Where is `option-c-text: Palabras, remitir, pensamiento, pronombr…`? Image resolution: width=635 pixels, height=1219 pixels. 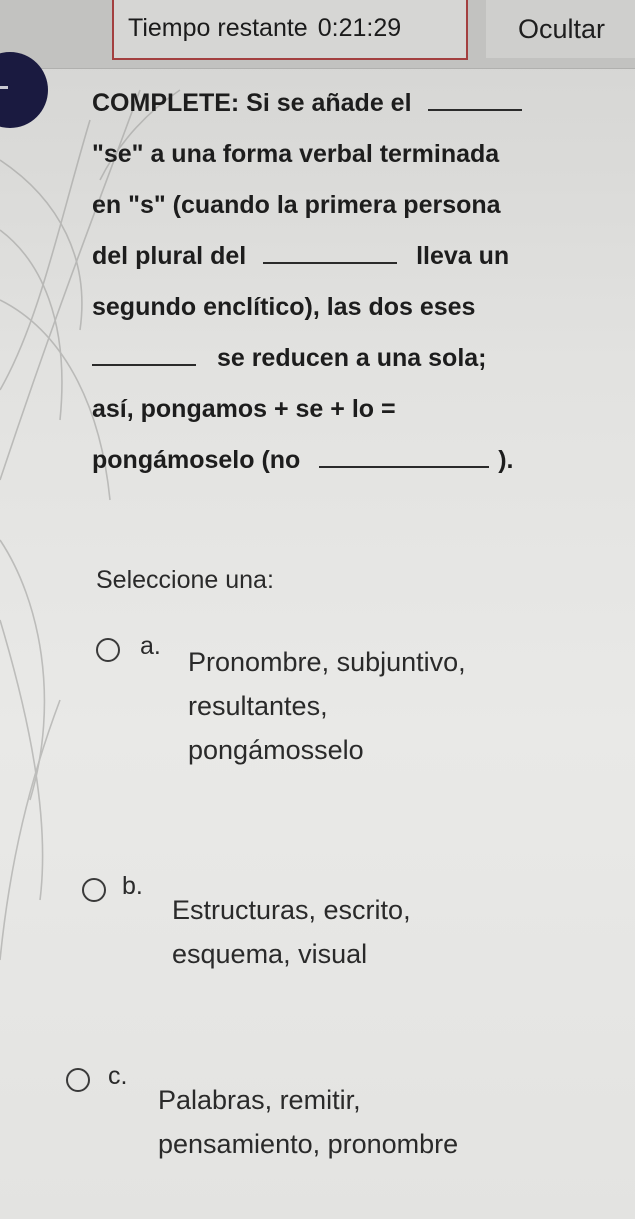 option-c-text: Palabras, remitir, pensamiento, pronombr… is located at coordinates (308, 1122).